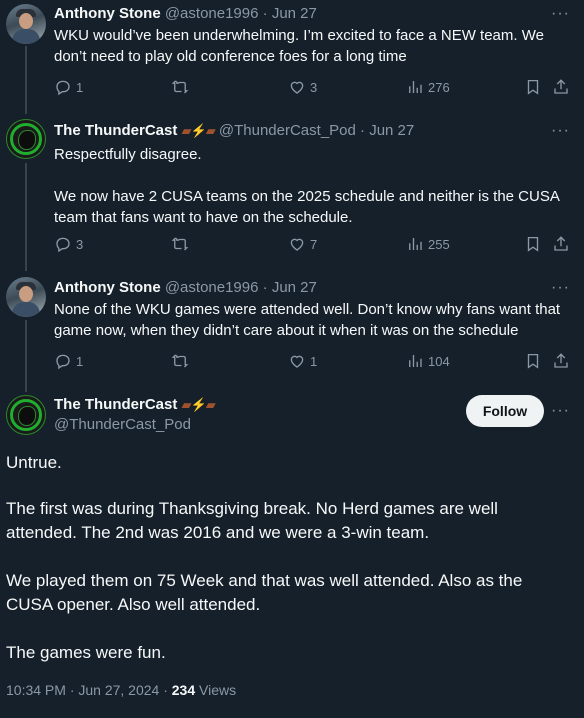  I want to click on reply-button: 3, so click(68, 244).